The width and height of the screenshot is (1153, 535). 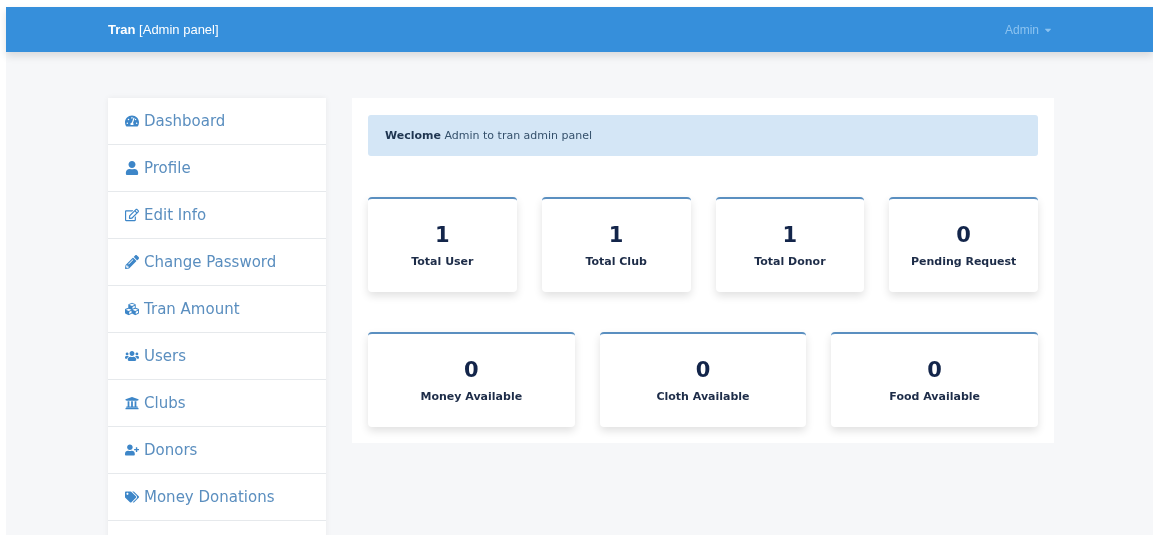 I want to click on user-menu: Admin, so click(x=1029, y=29).